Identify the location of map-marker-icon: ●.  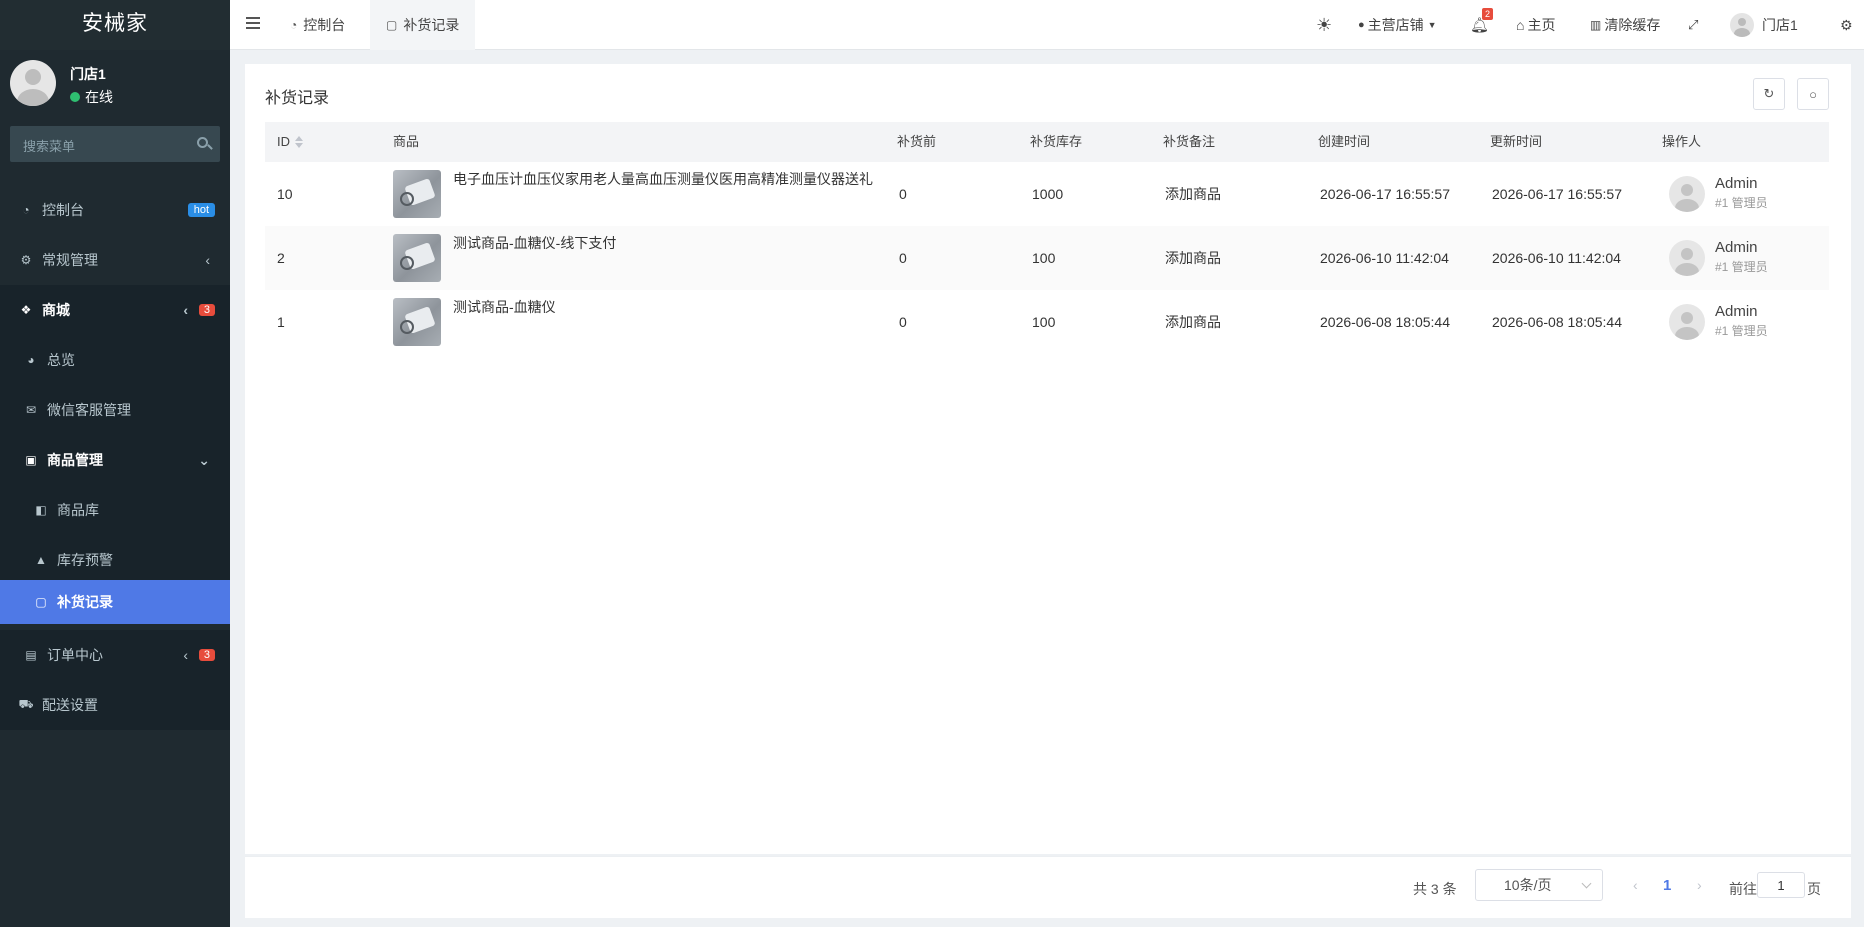
(1361, 25).